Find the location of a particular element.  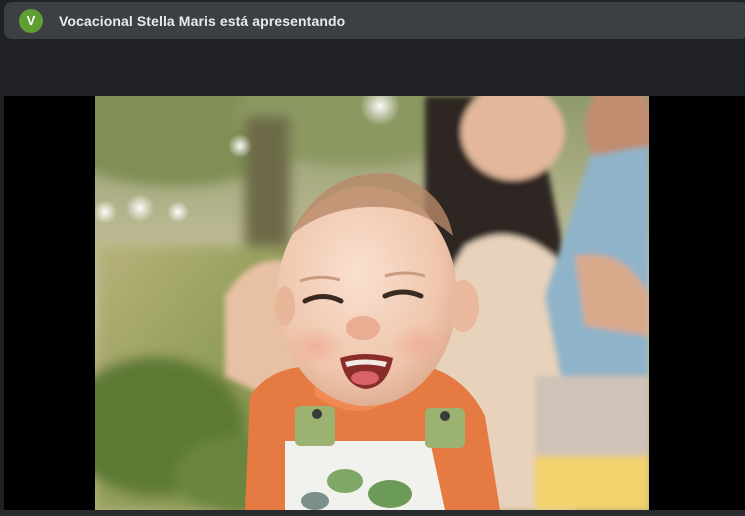

bottom-strip is located at coordinates (372, 513).